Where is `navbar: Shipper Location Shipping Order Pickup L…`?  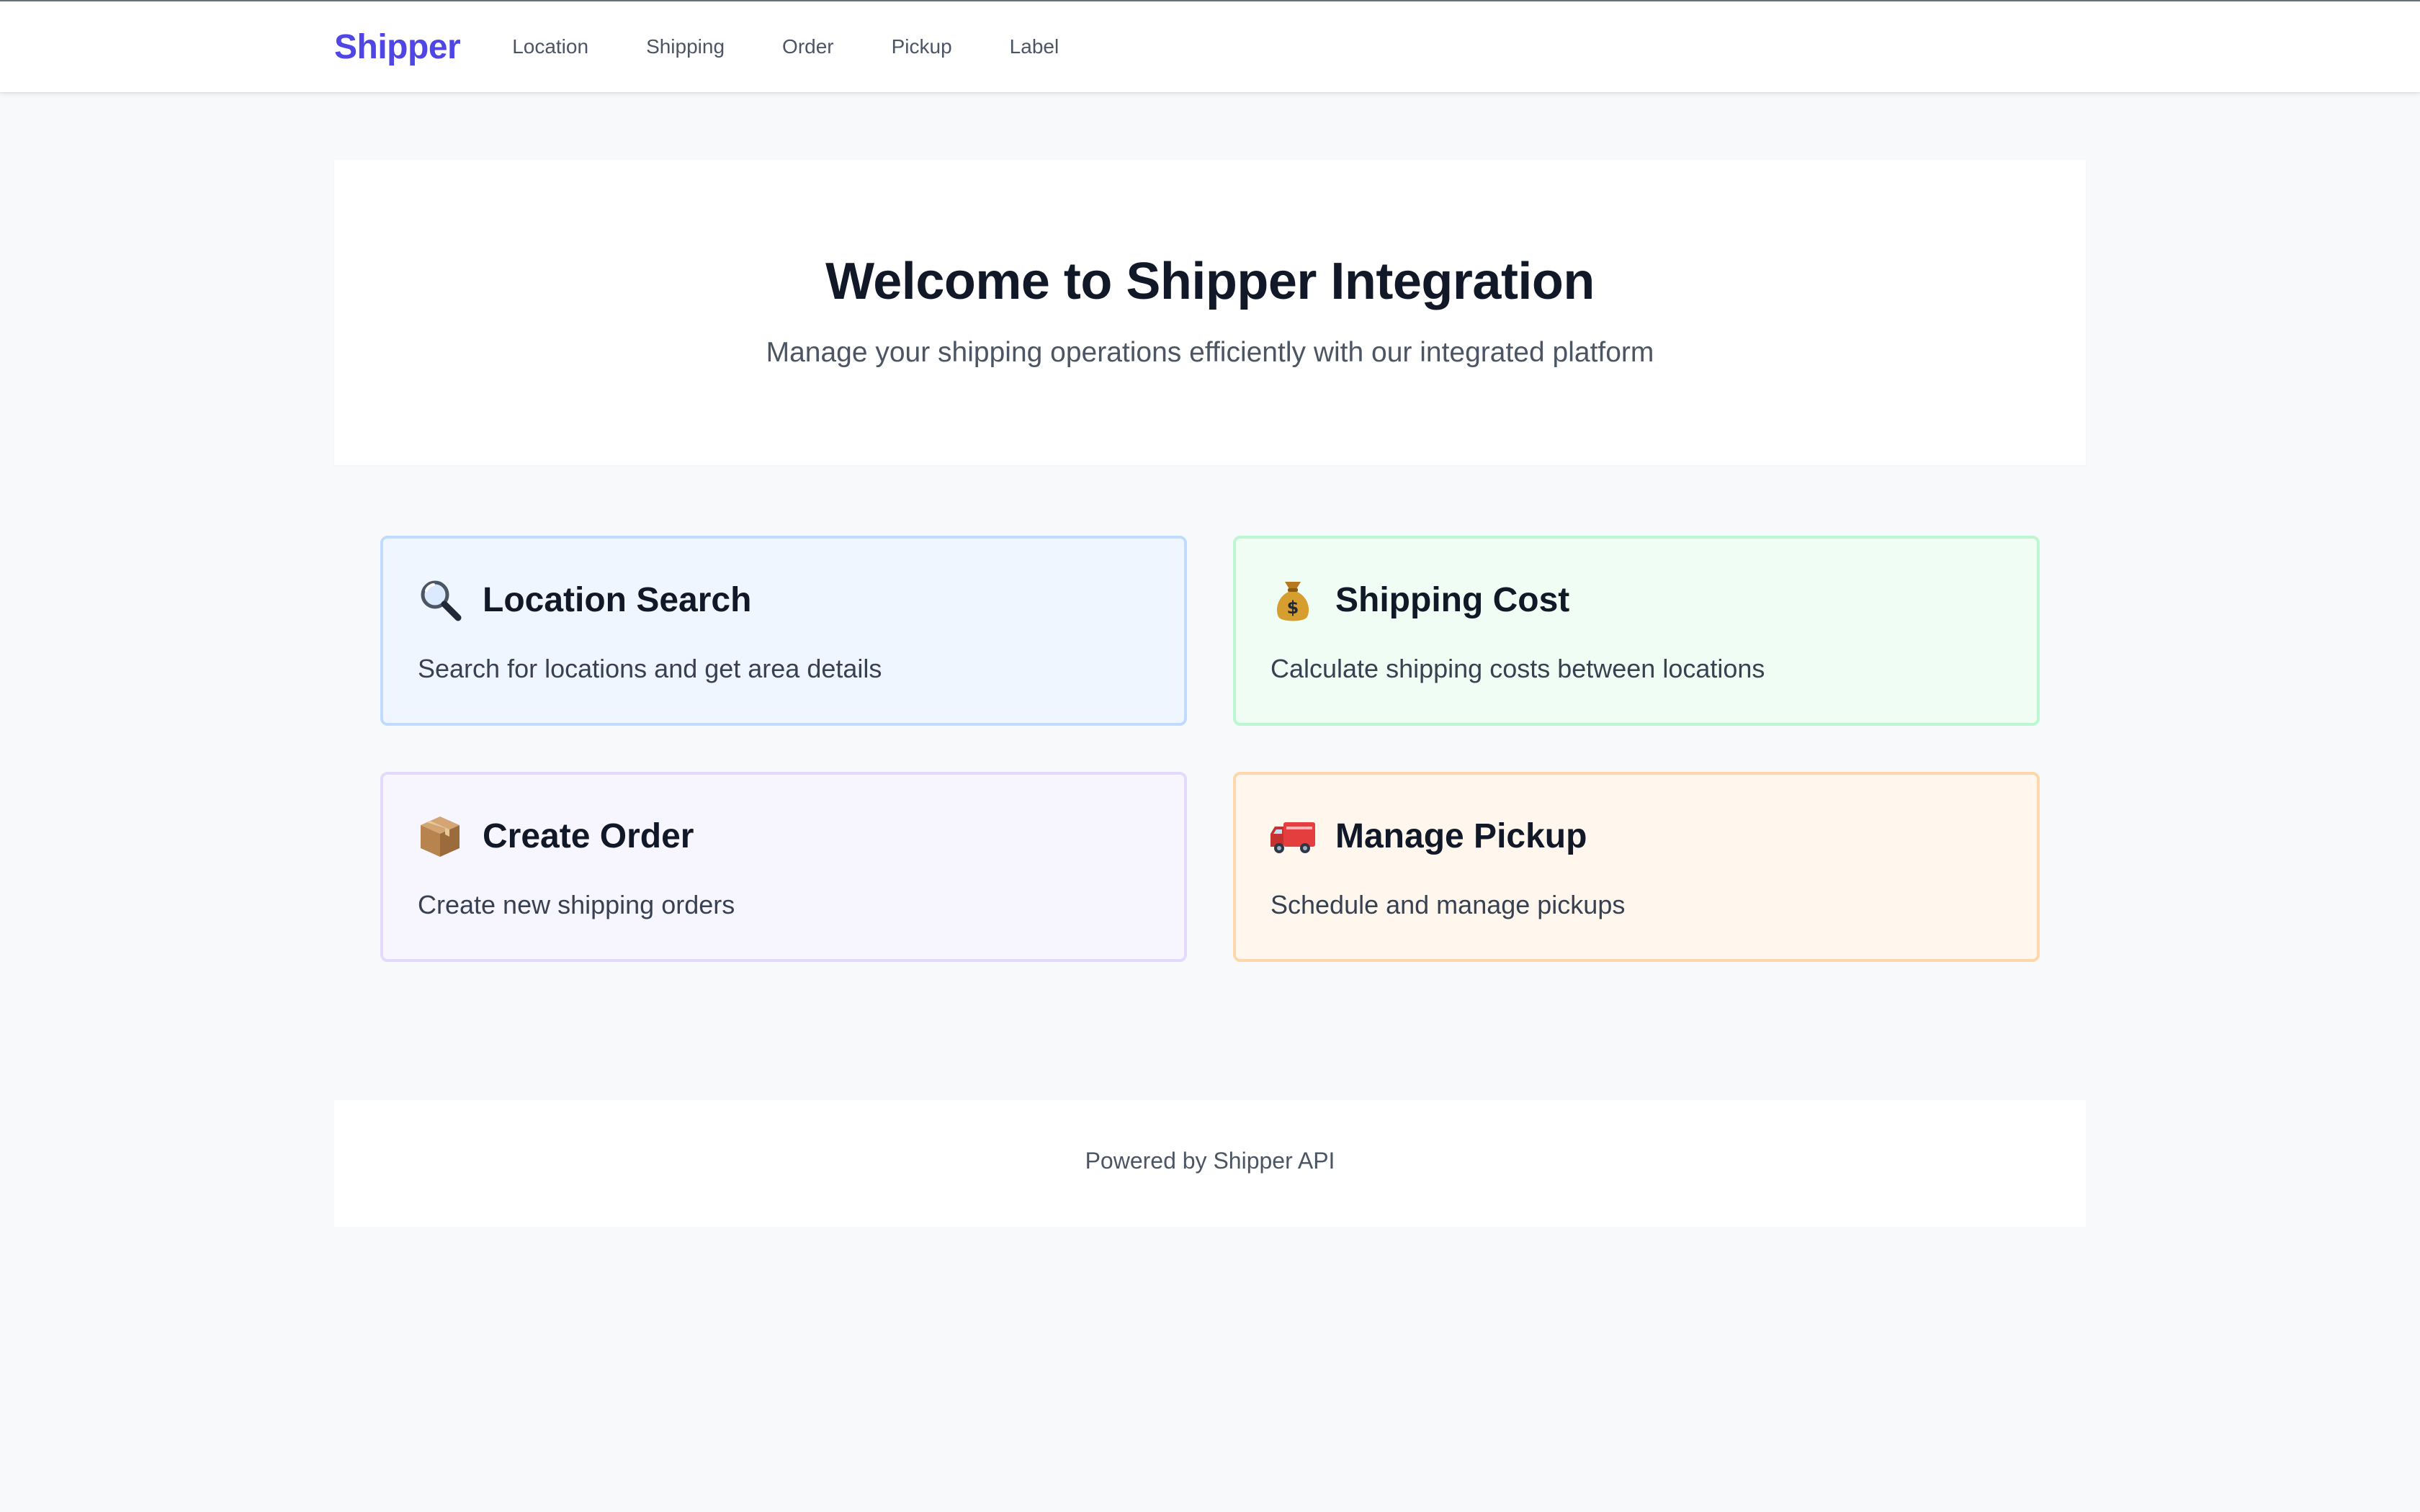
navbar: Shipper Location Shipping Order Pickup L… is located at coordinates (1210, 46).